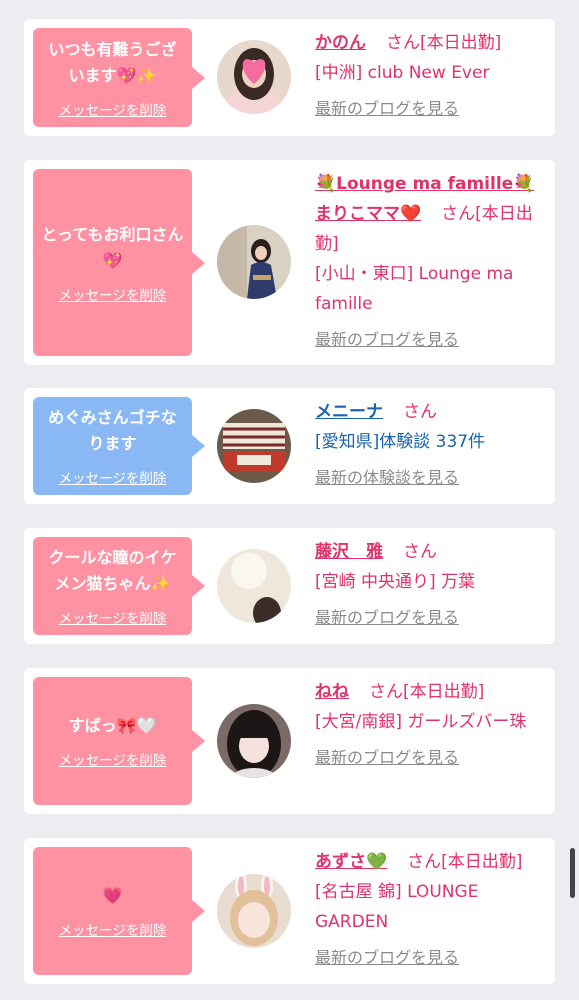 This screenshot has height=1000, width=579. What do you see at coordinates (395, 582) in the screenshot?
I see `shop-label: [宮崎 中央通り] 万葉` at bounding box center [395, 582].